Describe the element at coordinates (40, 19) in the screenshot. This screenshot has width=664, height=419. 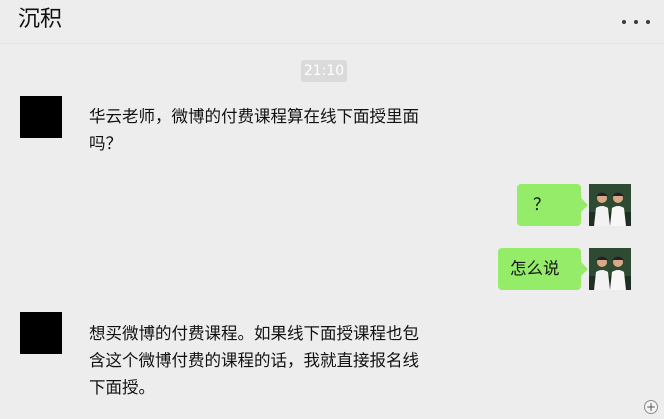
I see `chat-title: 沉积` at that location.